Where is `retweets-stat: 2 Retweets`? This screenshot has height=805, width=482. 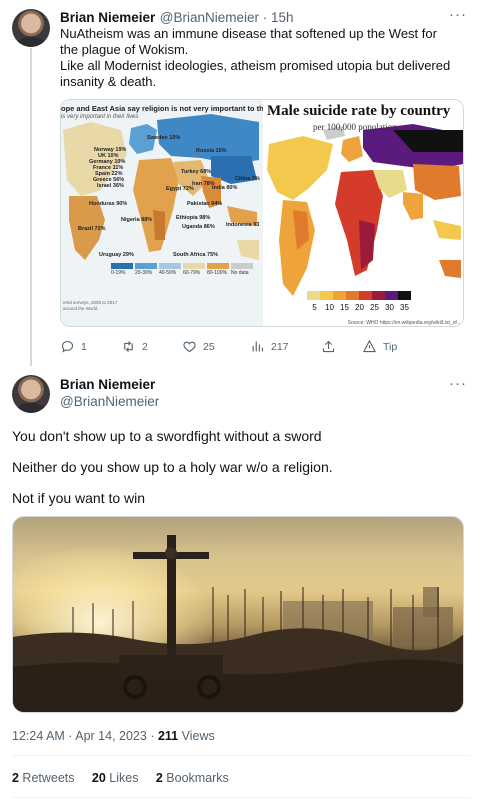
retweets-stat: 2 Retweets is located at coordinates (43, 778).